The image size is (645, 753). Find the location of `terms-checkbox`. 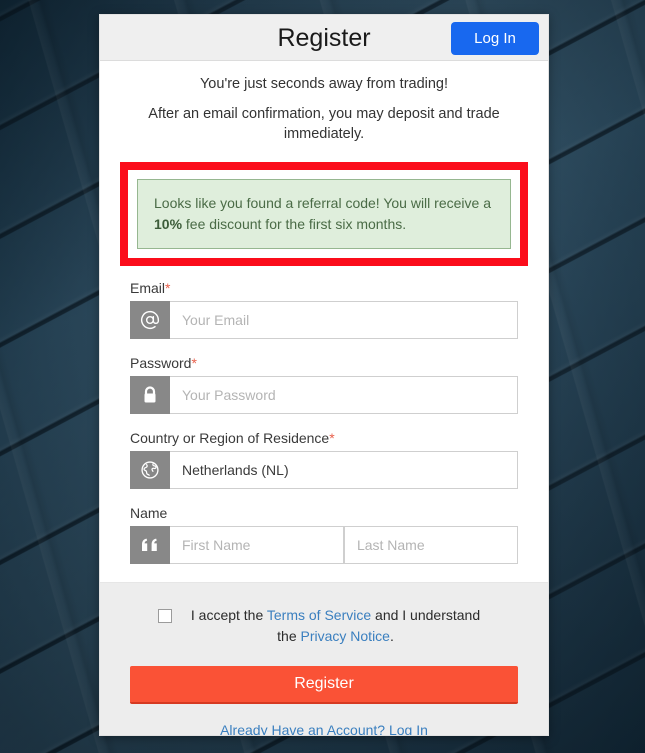

terms-checkbox is located at coordinates (165, 616).